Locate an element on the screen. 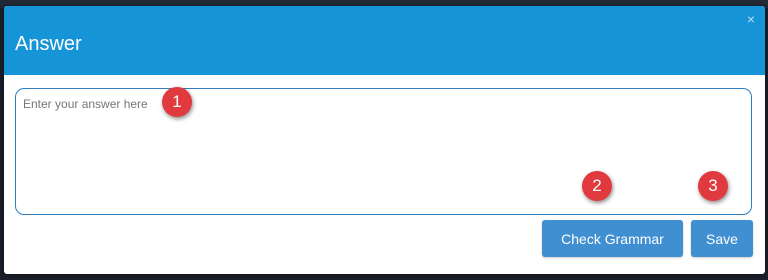 This screenshot has height=280, width=768. check-grammar-button: Check Grammar is located at coordinates (612, 238).